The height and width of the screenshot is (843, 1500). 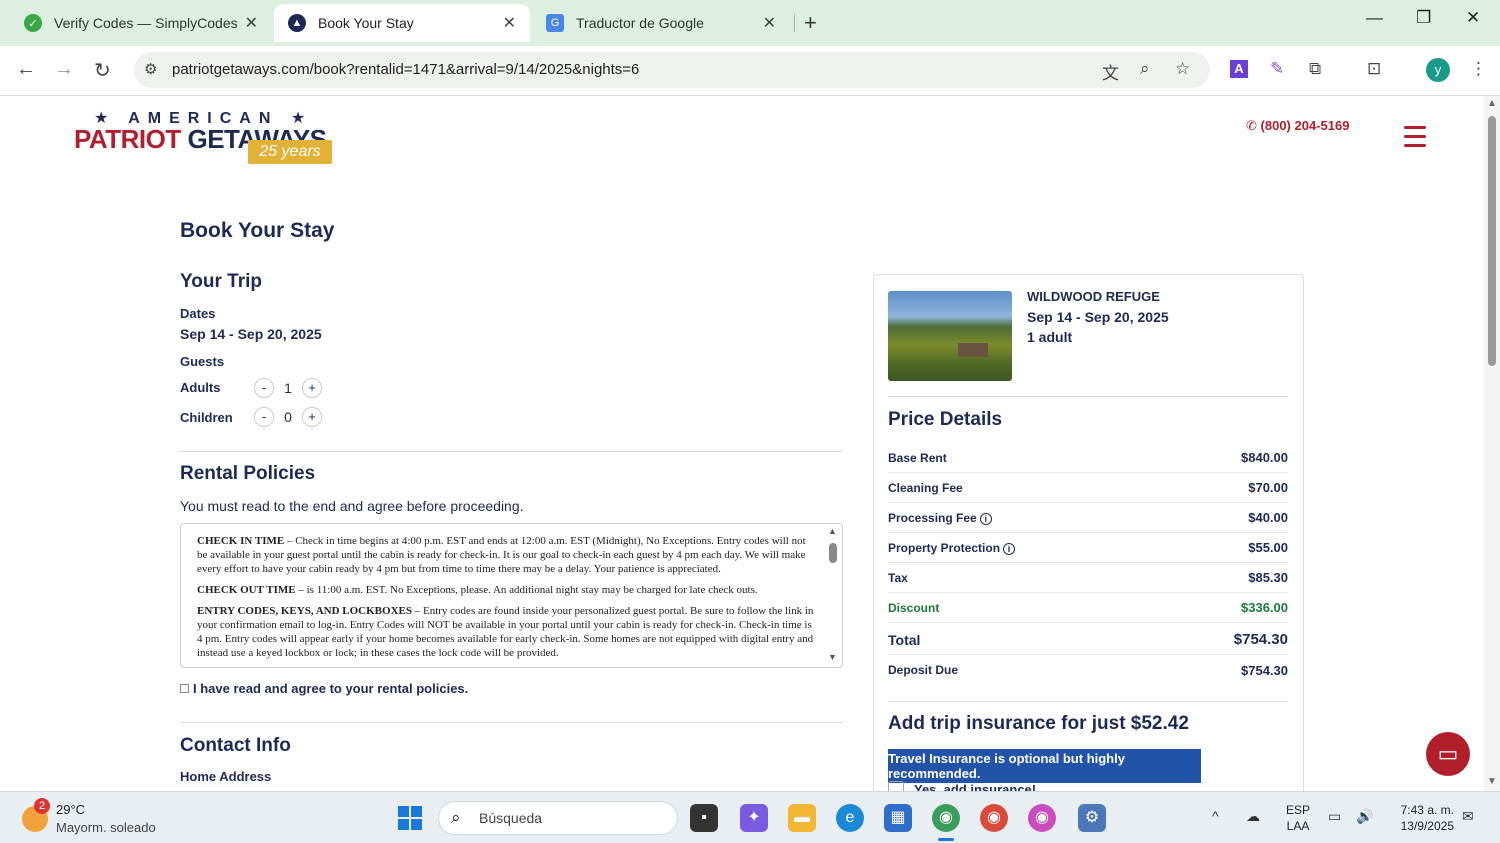 I want to click on logo-25-years-badge: 25 years, so click(x=290, y=152).